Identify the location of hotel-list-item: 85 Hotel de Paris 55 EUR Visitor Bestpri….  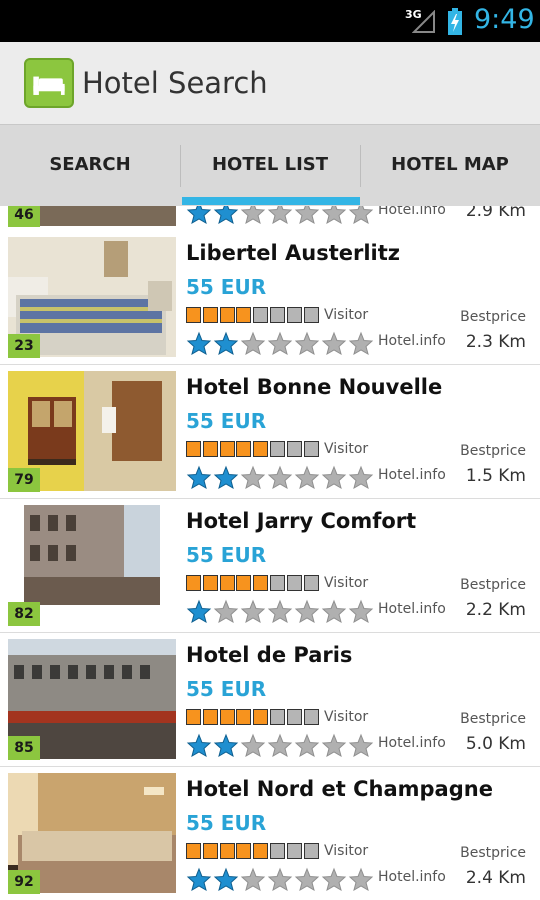
(270, 700).